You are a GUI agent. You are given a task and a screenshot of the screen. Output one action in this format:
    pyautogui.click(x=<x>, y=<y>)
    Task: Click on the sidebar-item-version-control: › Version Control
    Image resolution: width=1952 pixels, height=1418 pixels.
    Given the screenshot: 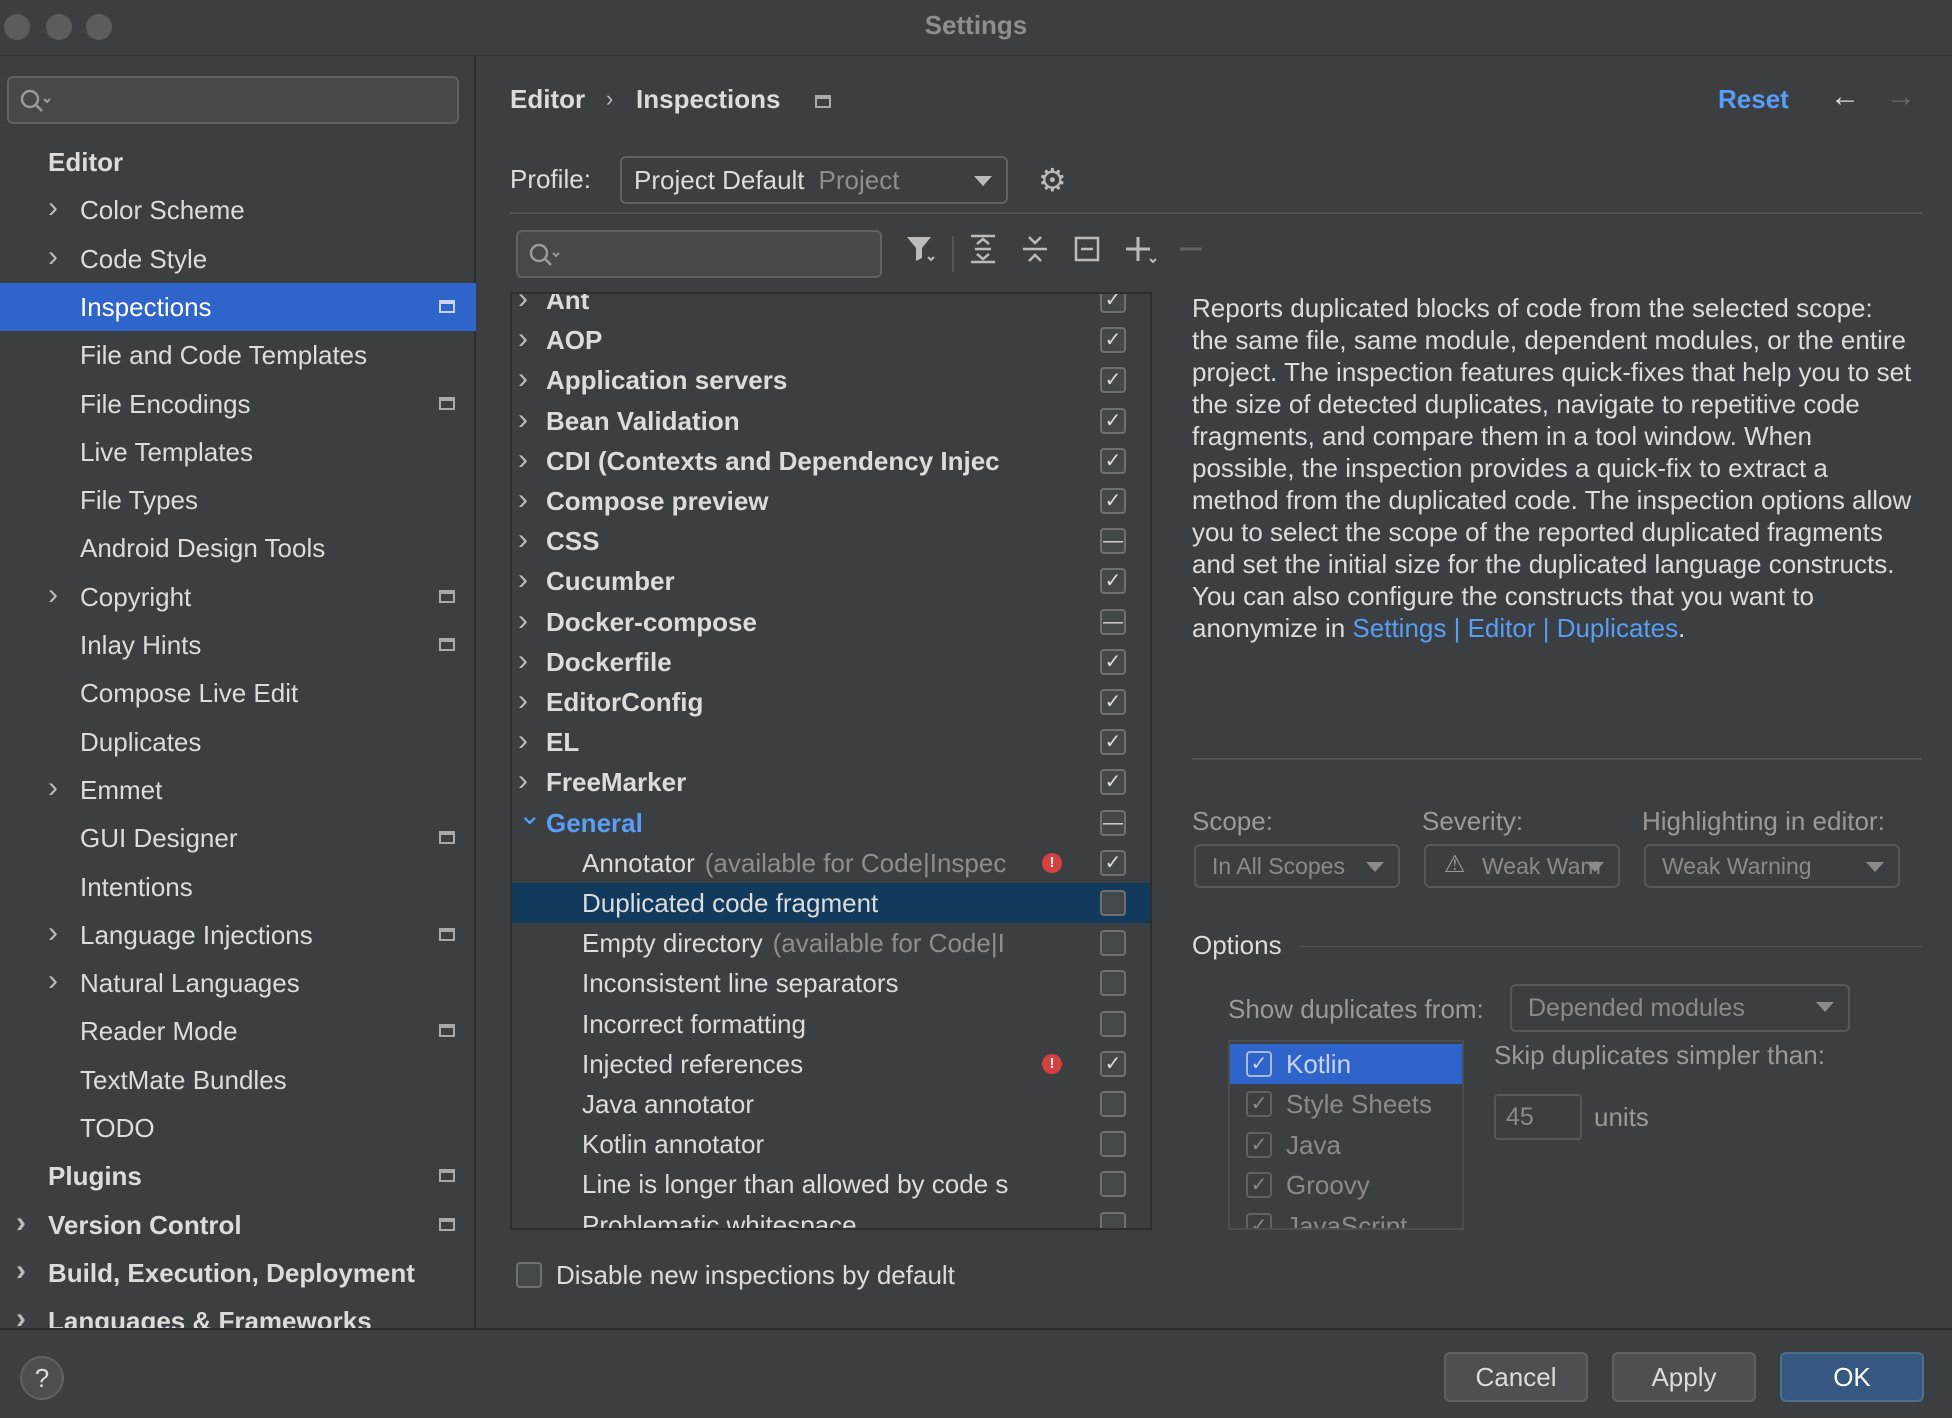 What is the action you would take?
    pyautogui.click(x=238, y=1225)
    